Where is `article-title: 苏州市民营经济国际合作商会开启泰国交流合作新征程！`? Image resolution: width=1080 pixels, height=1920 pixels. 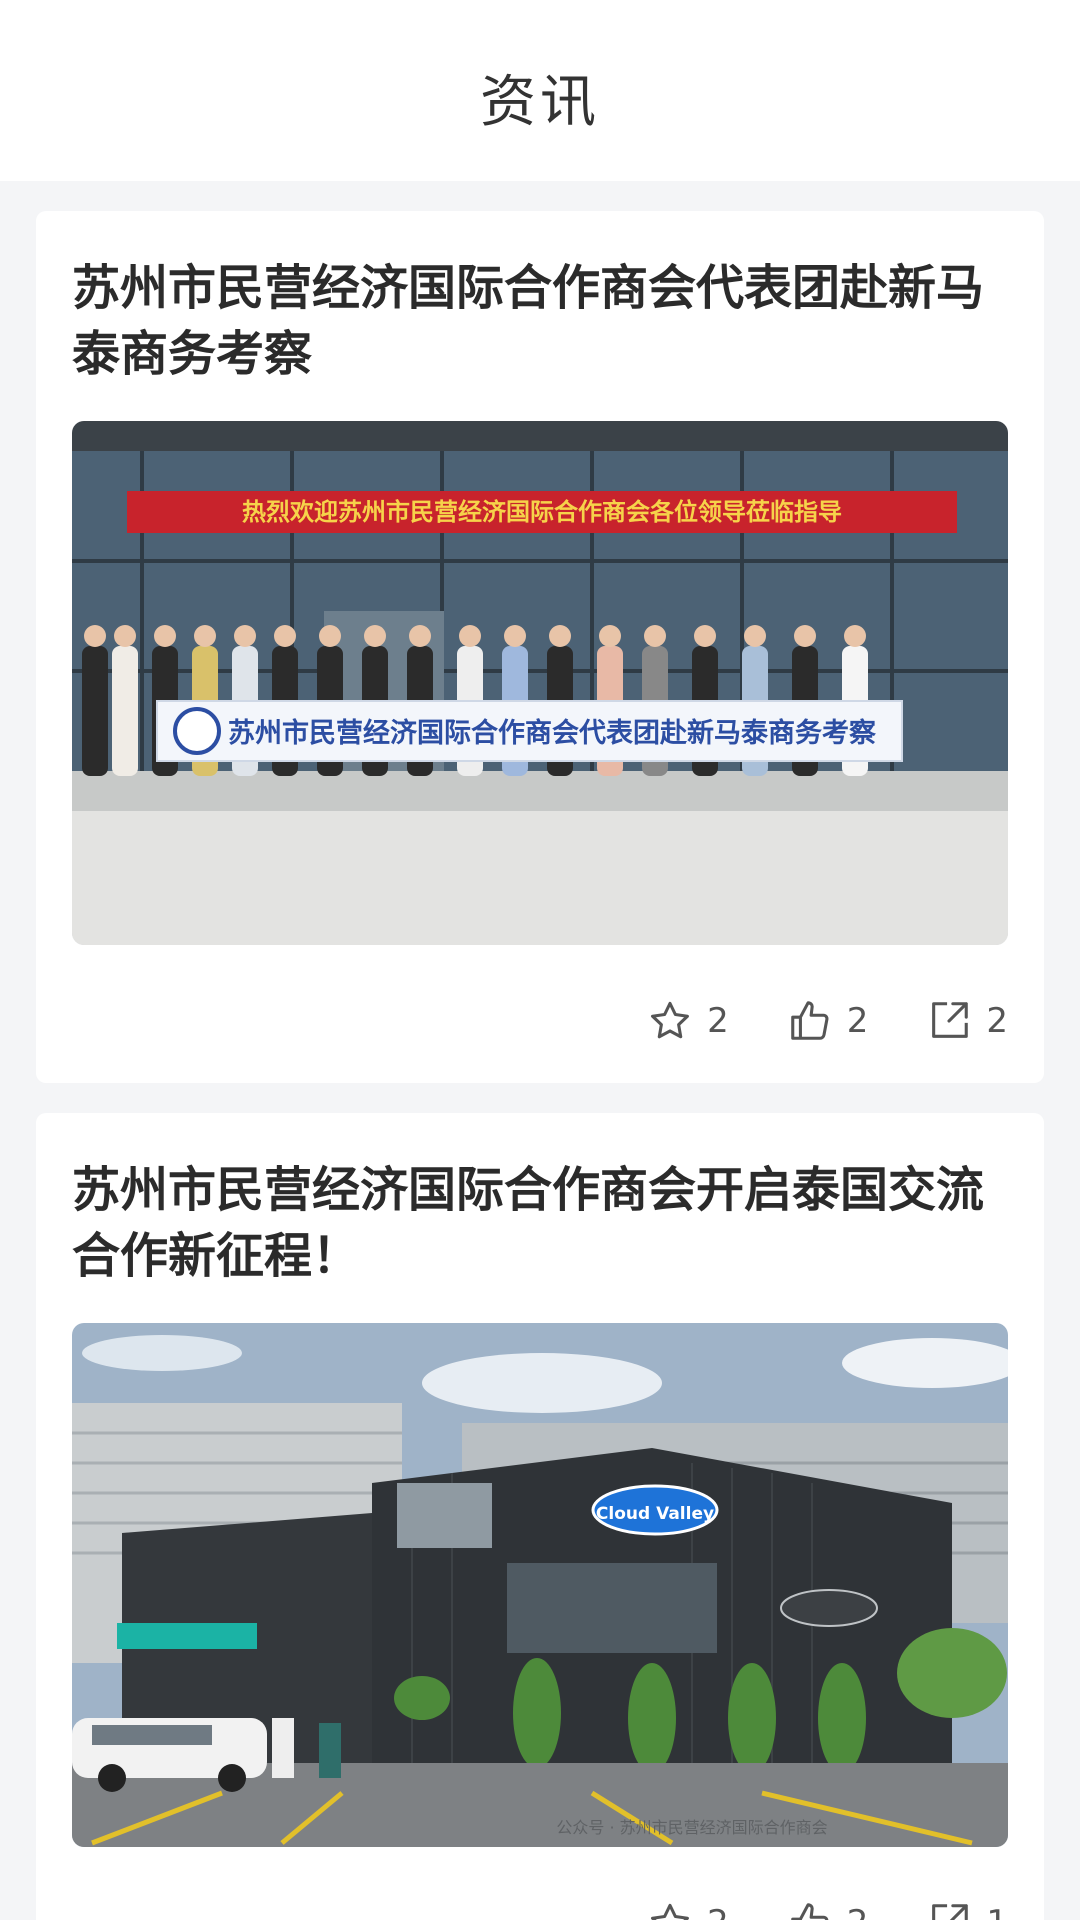 article-title: 苏州市民营经济国际合作商会开启泰国交流合作新征程！ is located at coordinates (542, 1223).